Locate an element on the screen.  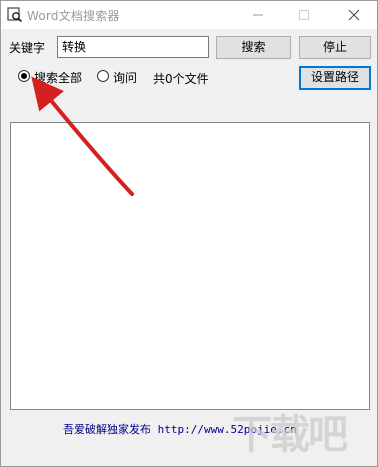
stop-button: 停止 is located at coordinates (335, 47).